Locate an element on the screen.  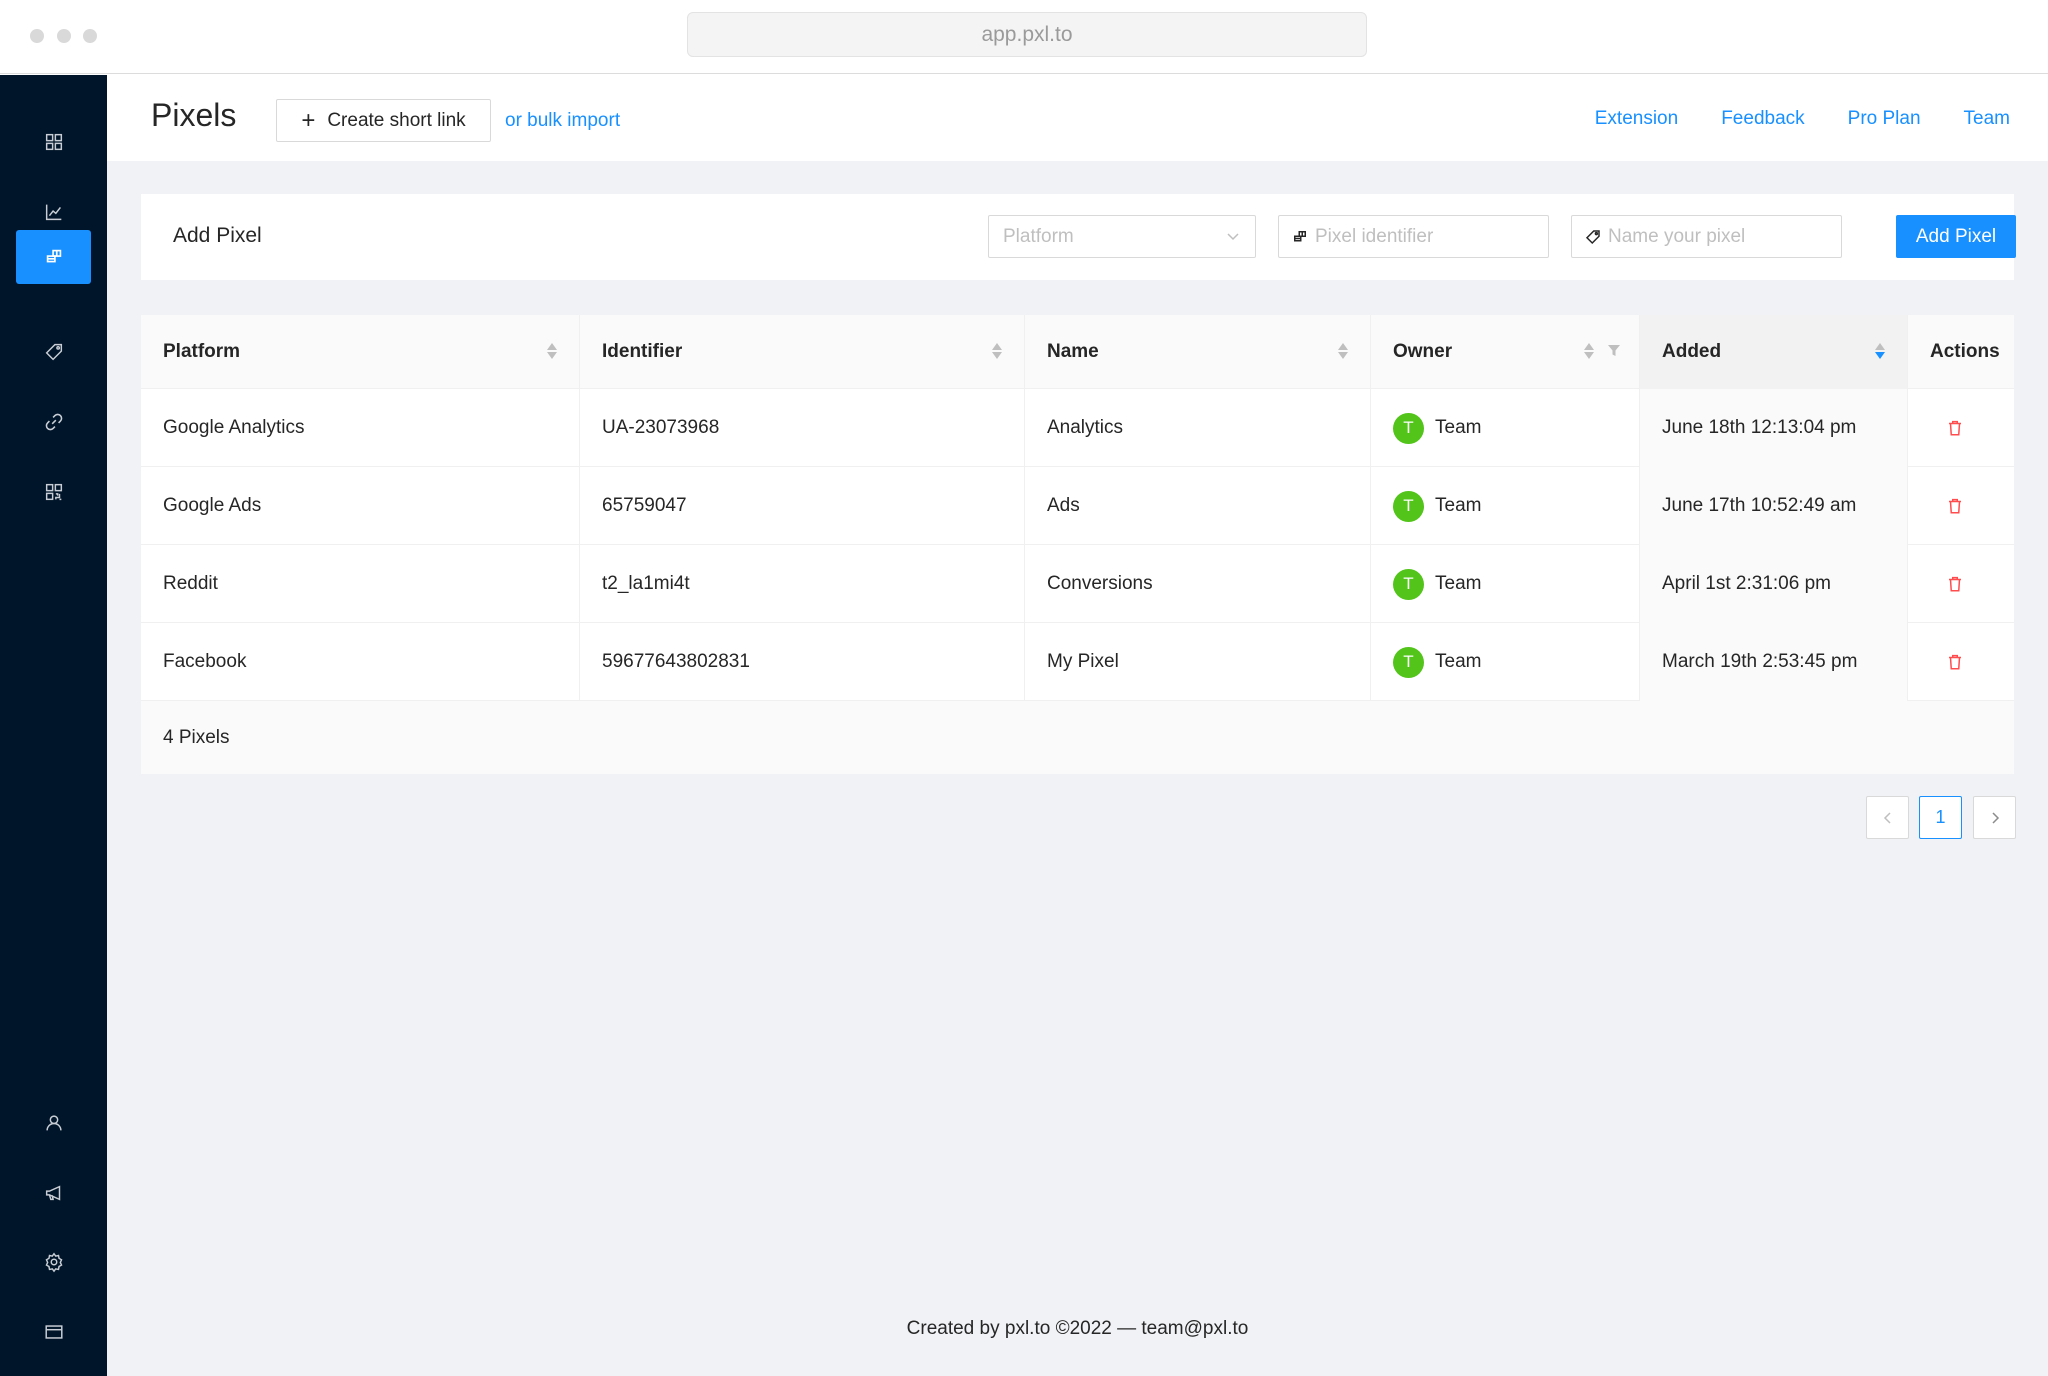
cell-added: June 17th 10:52:49 am is located at coordinates (1774, 506).